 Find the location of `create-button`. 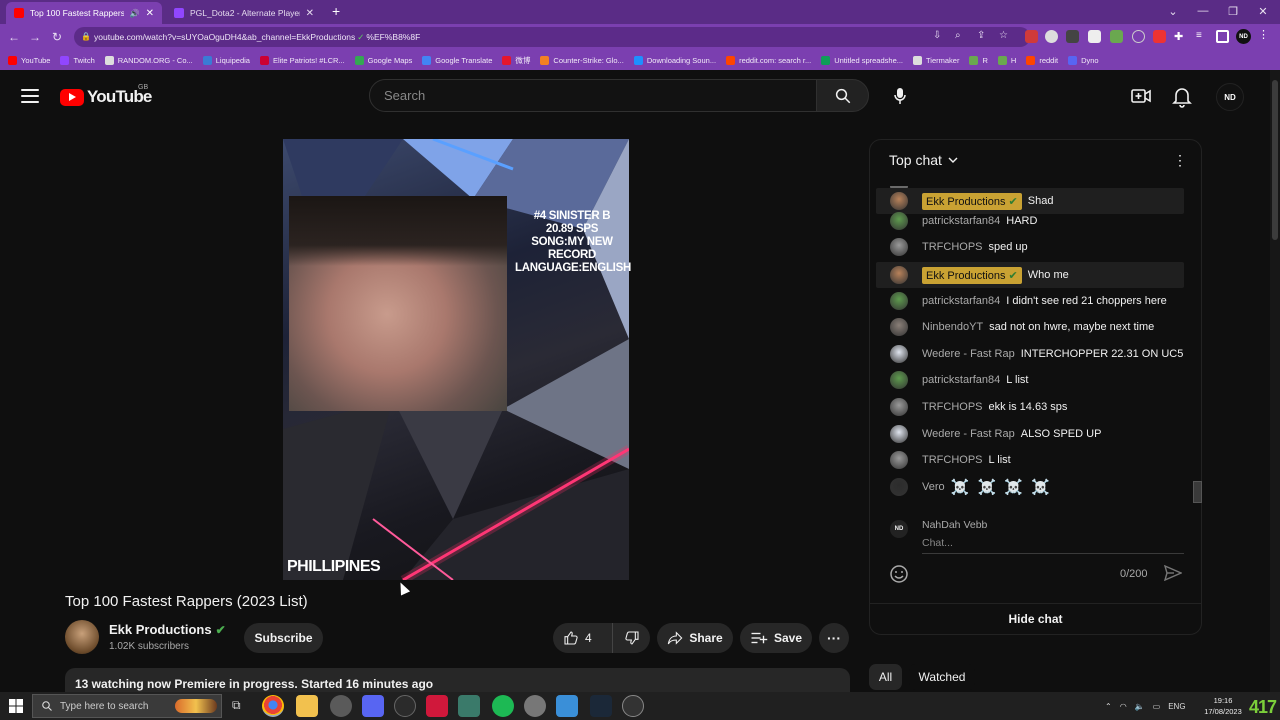

create-button is located at coordinates (1141, 96).